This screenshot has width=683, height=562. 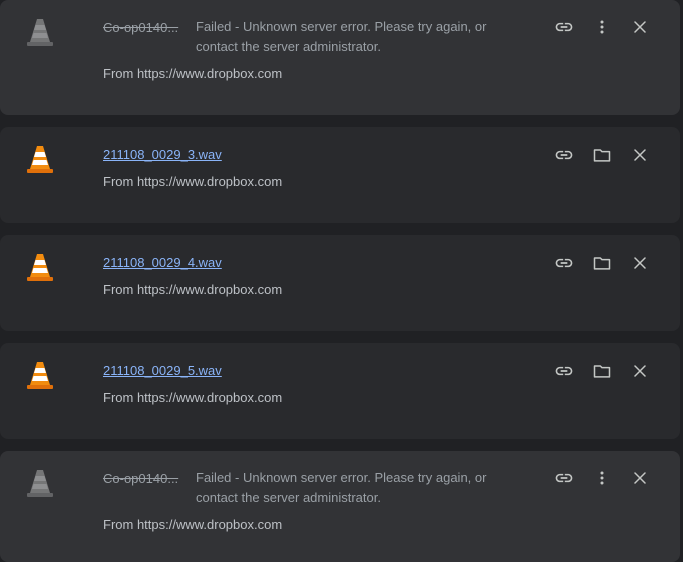 I want to click on file-name-link: 211108_0029_3.wav, so click(x=162, y=154).